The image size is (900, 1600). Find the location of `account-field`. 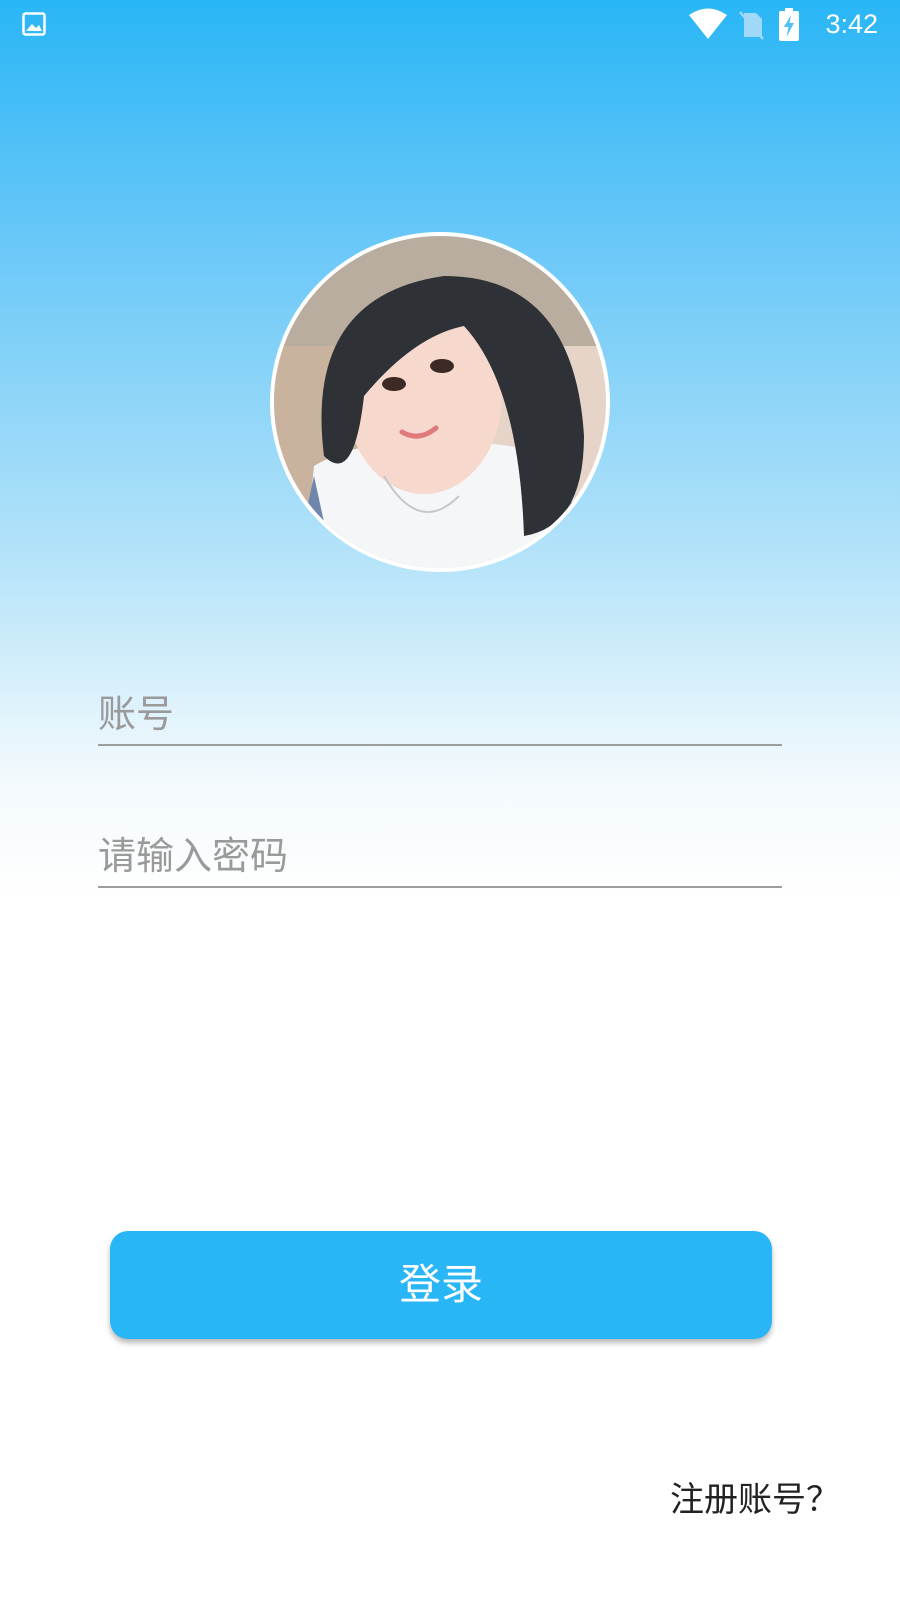

account-field is located at coordinates (440, 715).